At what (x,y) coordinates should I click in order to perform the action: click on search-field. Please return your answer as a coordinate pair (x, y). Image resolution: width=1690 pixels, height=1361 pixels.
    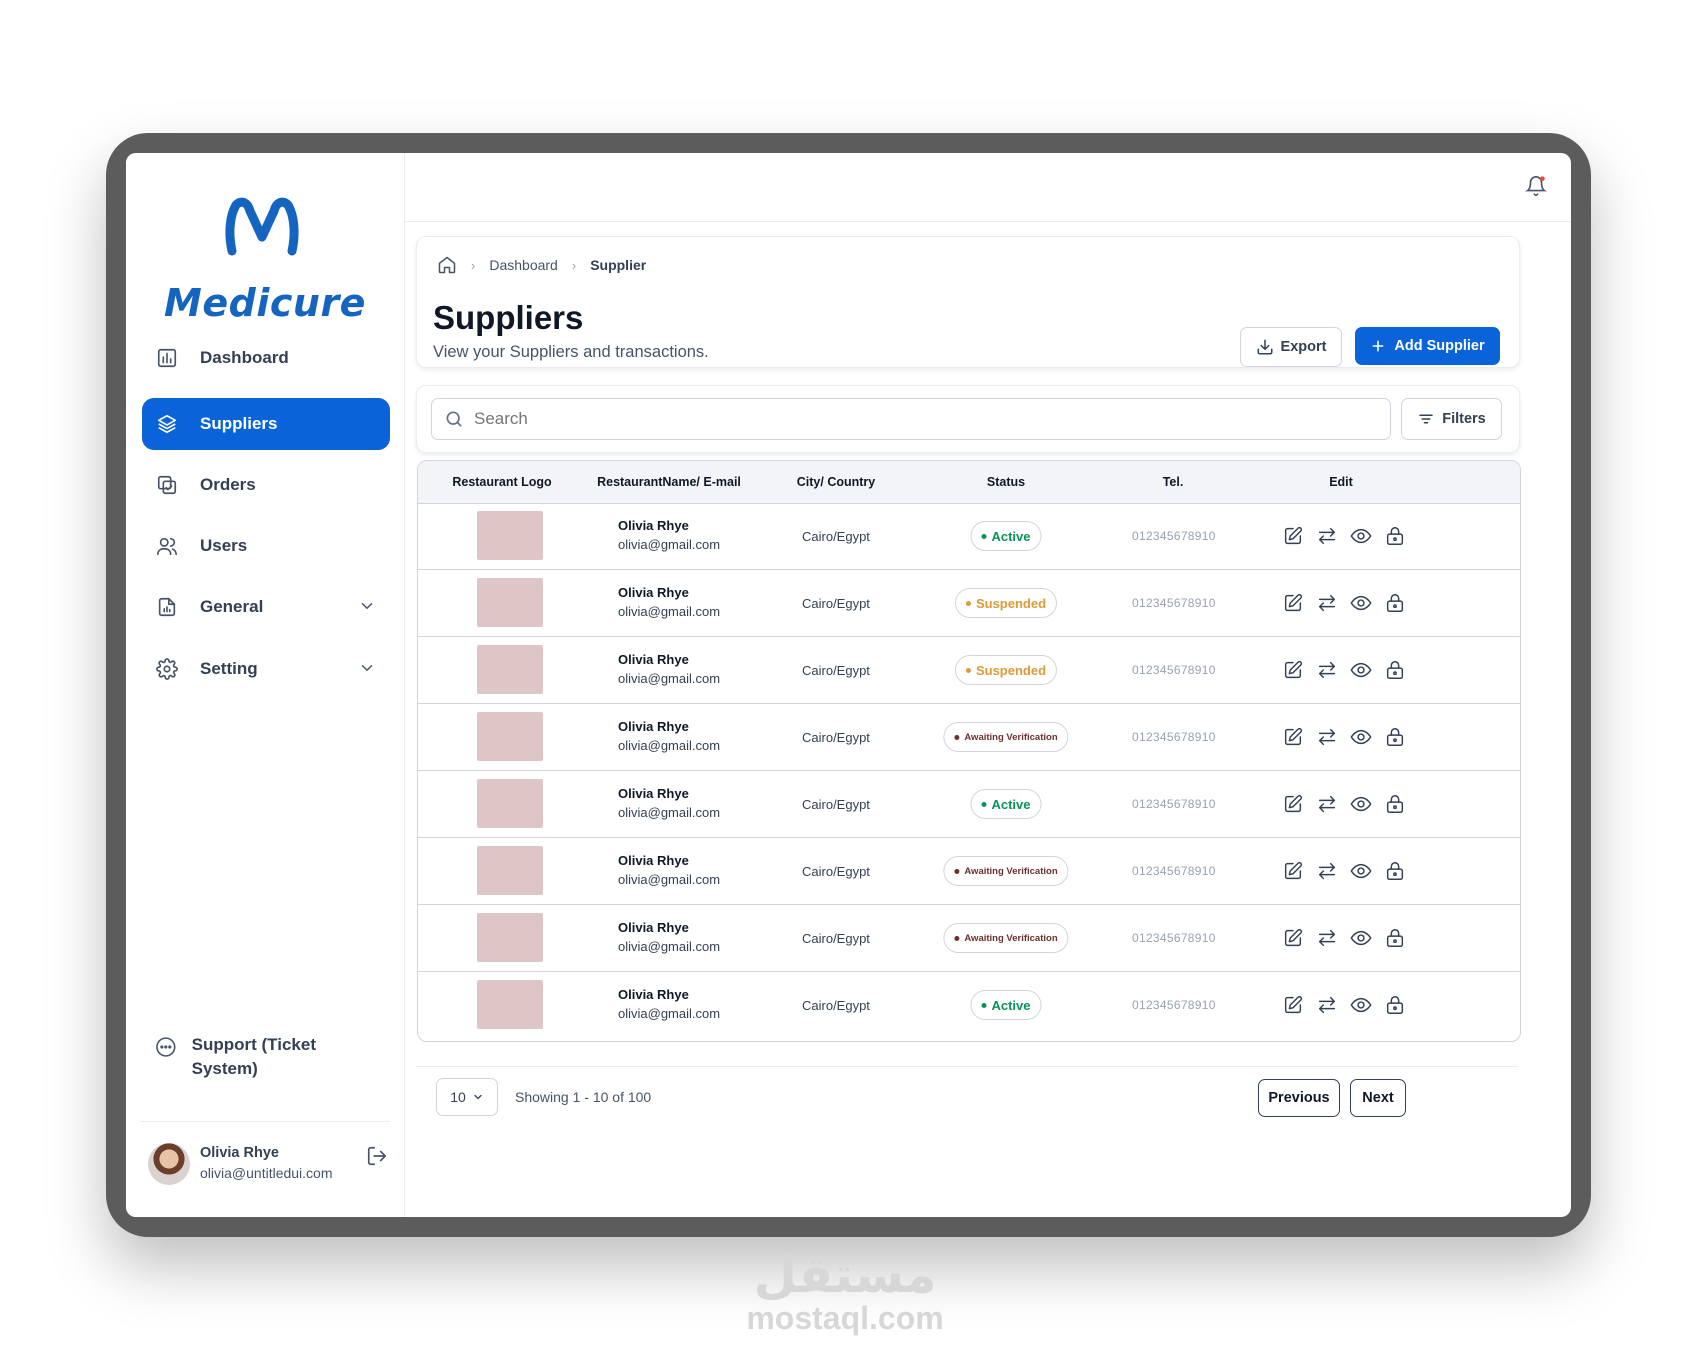
    Looking at the image, I should click on (911, 419).